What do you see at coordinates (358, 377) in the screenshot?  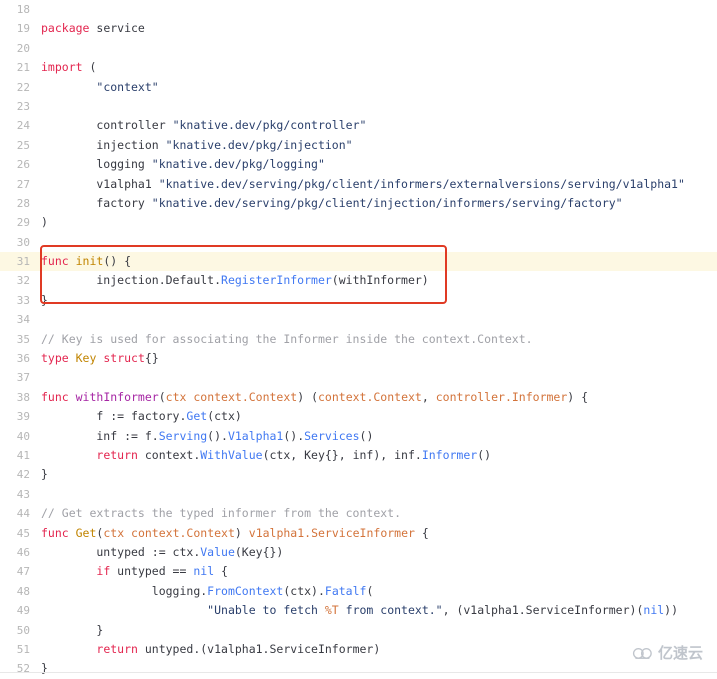 I see `code-line: 37` at bounding box center [358, 377].